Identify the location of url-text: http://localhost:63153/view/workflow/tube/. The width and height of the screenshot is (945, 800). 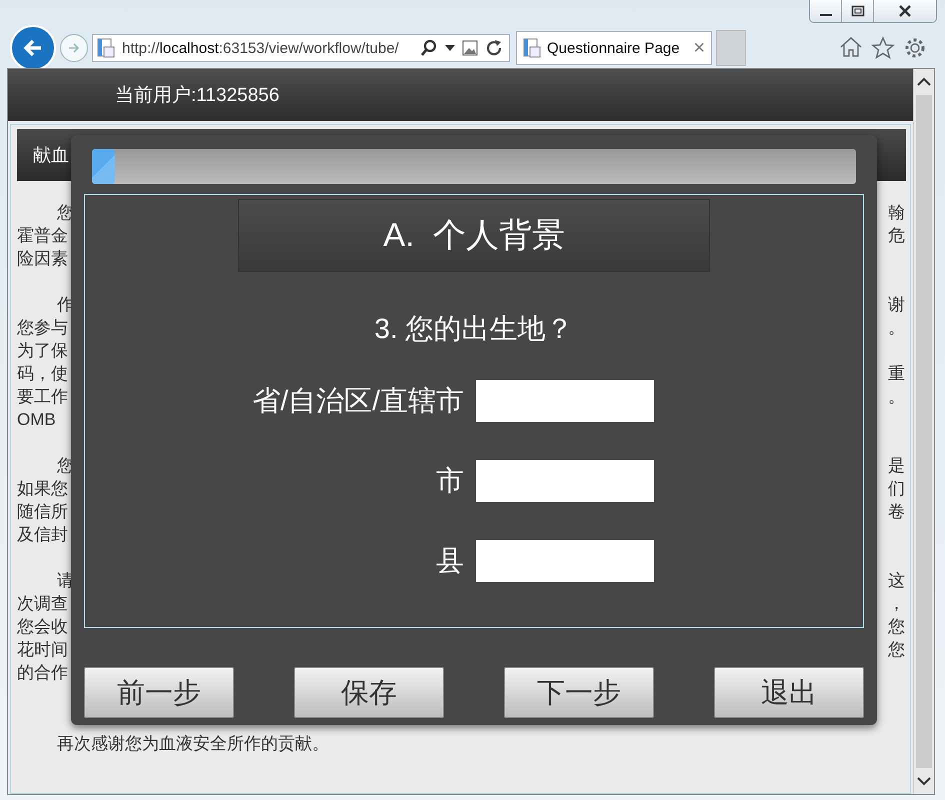
(261, 48).